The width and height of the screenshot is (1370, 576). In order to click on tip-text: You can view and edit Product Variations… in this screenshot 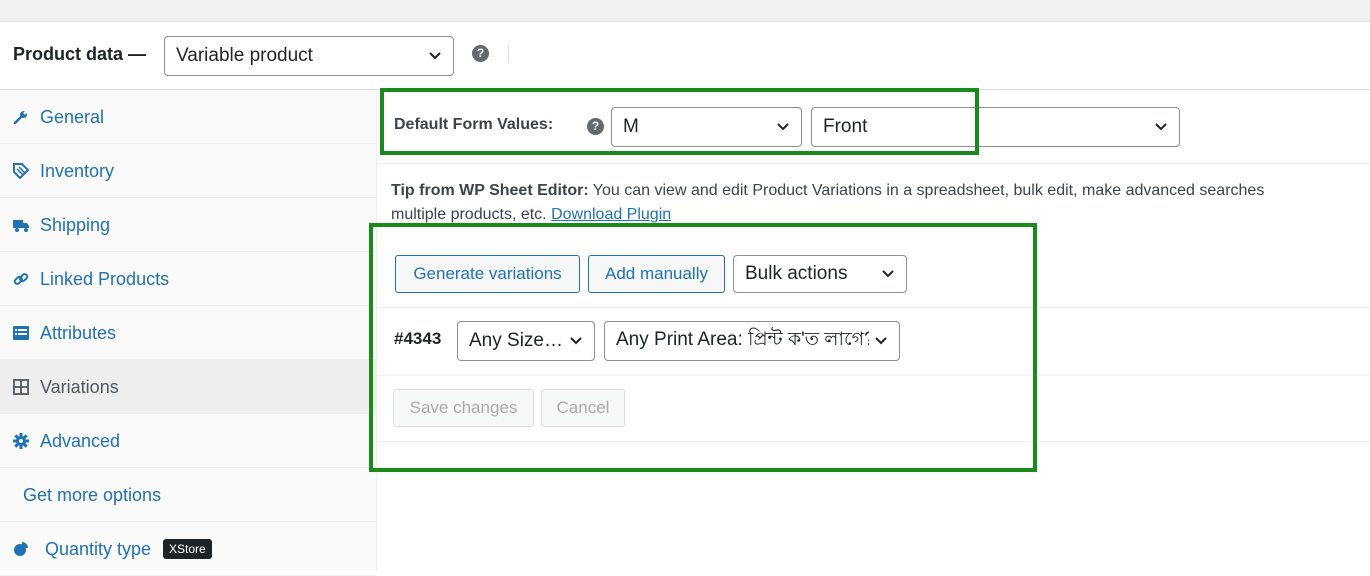, I will do `click(926, 190)`.